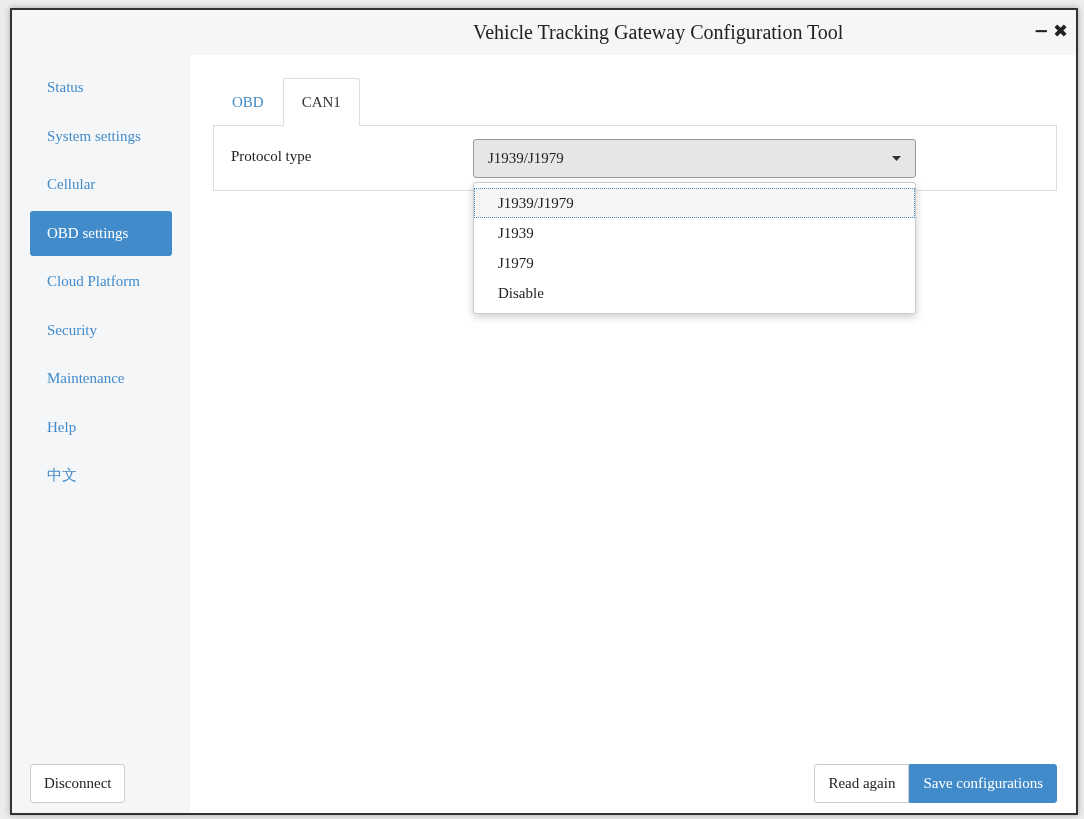  I want to click on sidebar-item: Cloud Platform, so click(101, 281).